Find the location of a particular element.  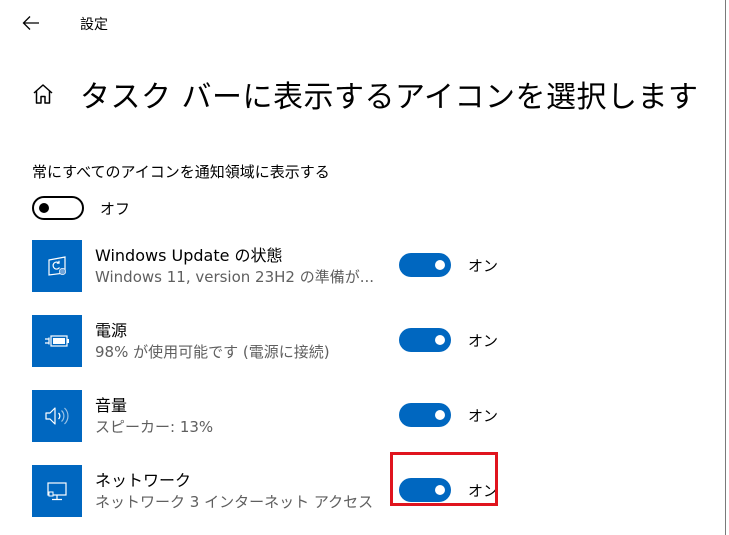

always-show-label: 常にすべてのアイコンを通知領域に表示する is located at coordinates (181, 172).